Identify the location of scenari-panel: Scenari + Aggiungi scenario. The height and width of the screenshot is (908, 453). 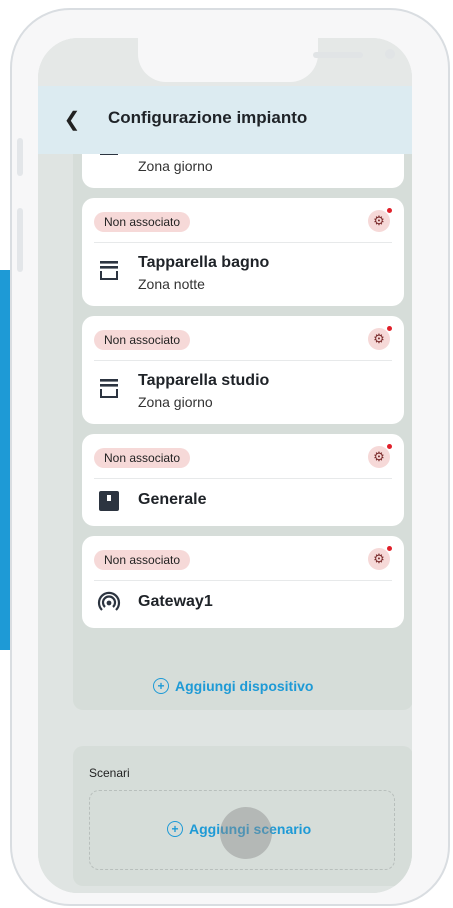
(242, 816).